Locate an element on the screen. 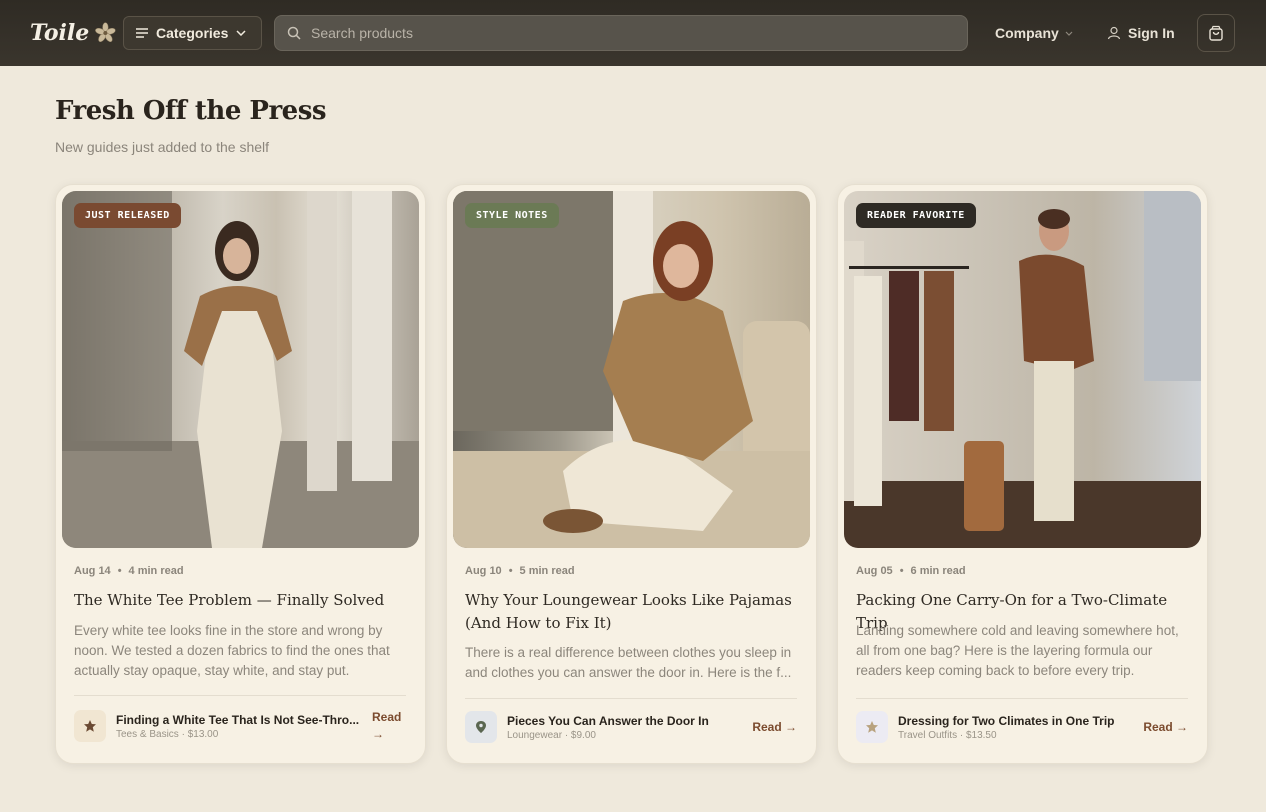 This screenshot has width=1266, height=812. flower-icon is located at coordinates (105, 32).